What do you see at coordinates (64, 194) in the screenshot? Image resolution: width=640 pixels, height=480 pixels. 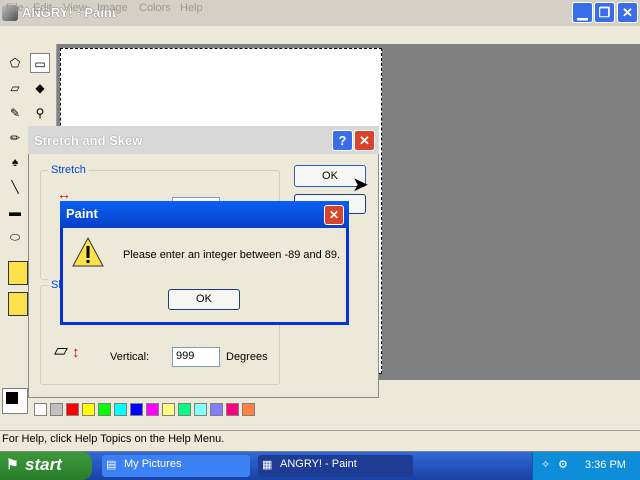 I see `horizontal-stretch-icon: ↔` at bounding box center [64, 194].